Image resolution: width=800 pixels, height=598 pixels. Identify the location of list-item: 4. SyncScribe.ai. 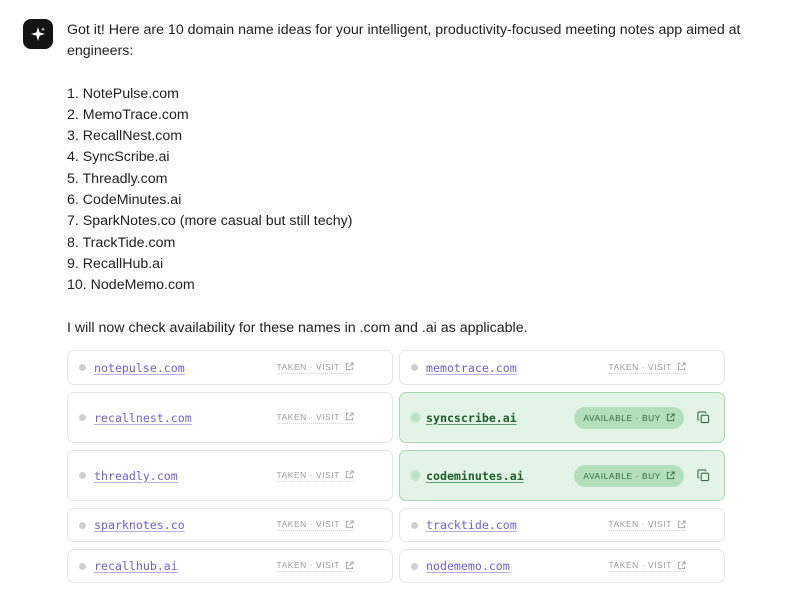
(118, 157).